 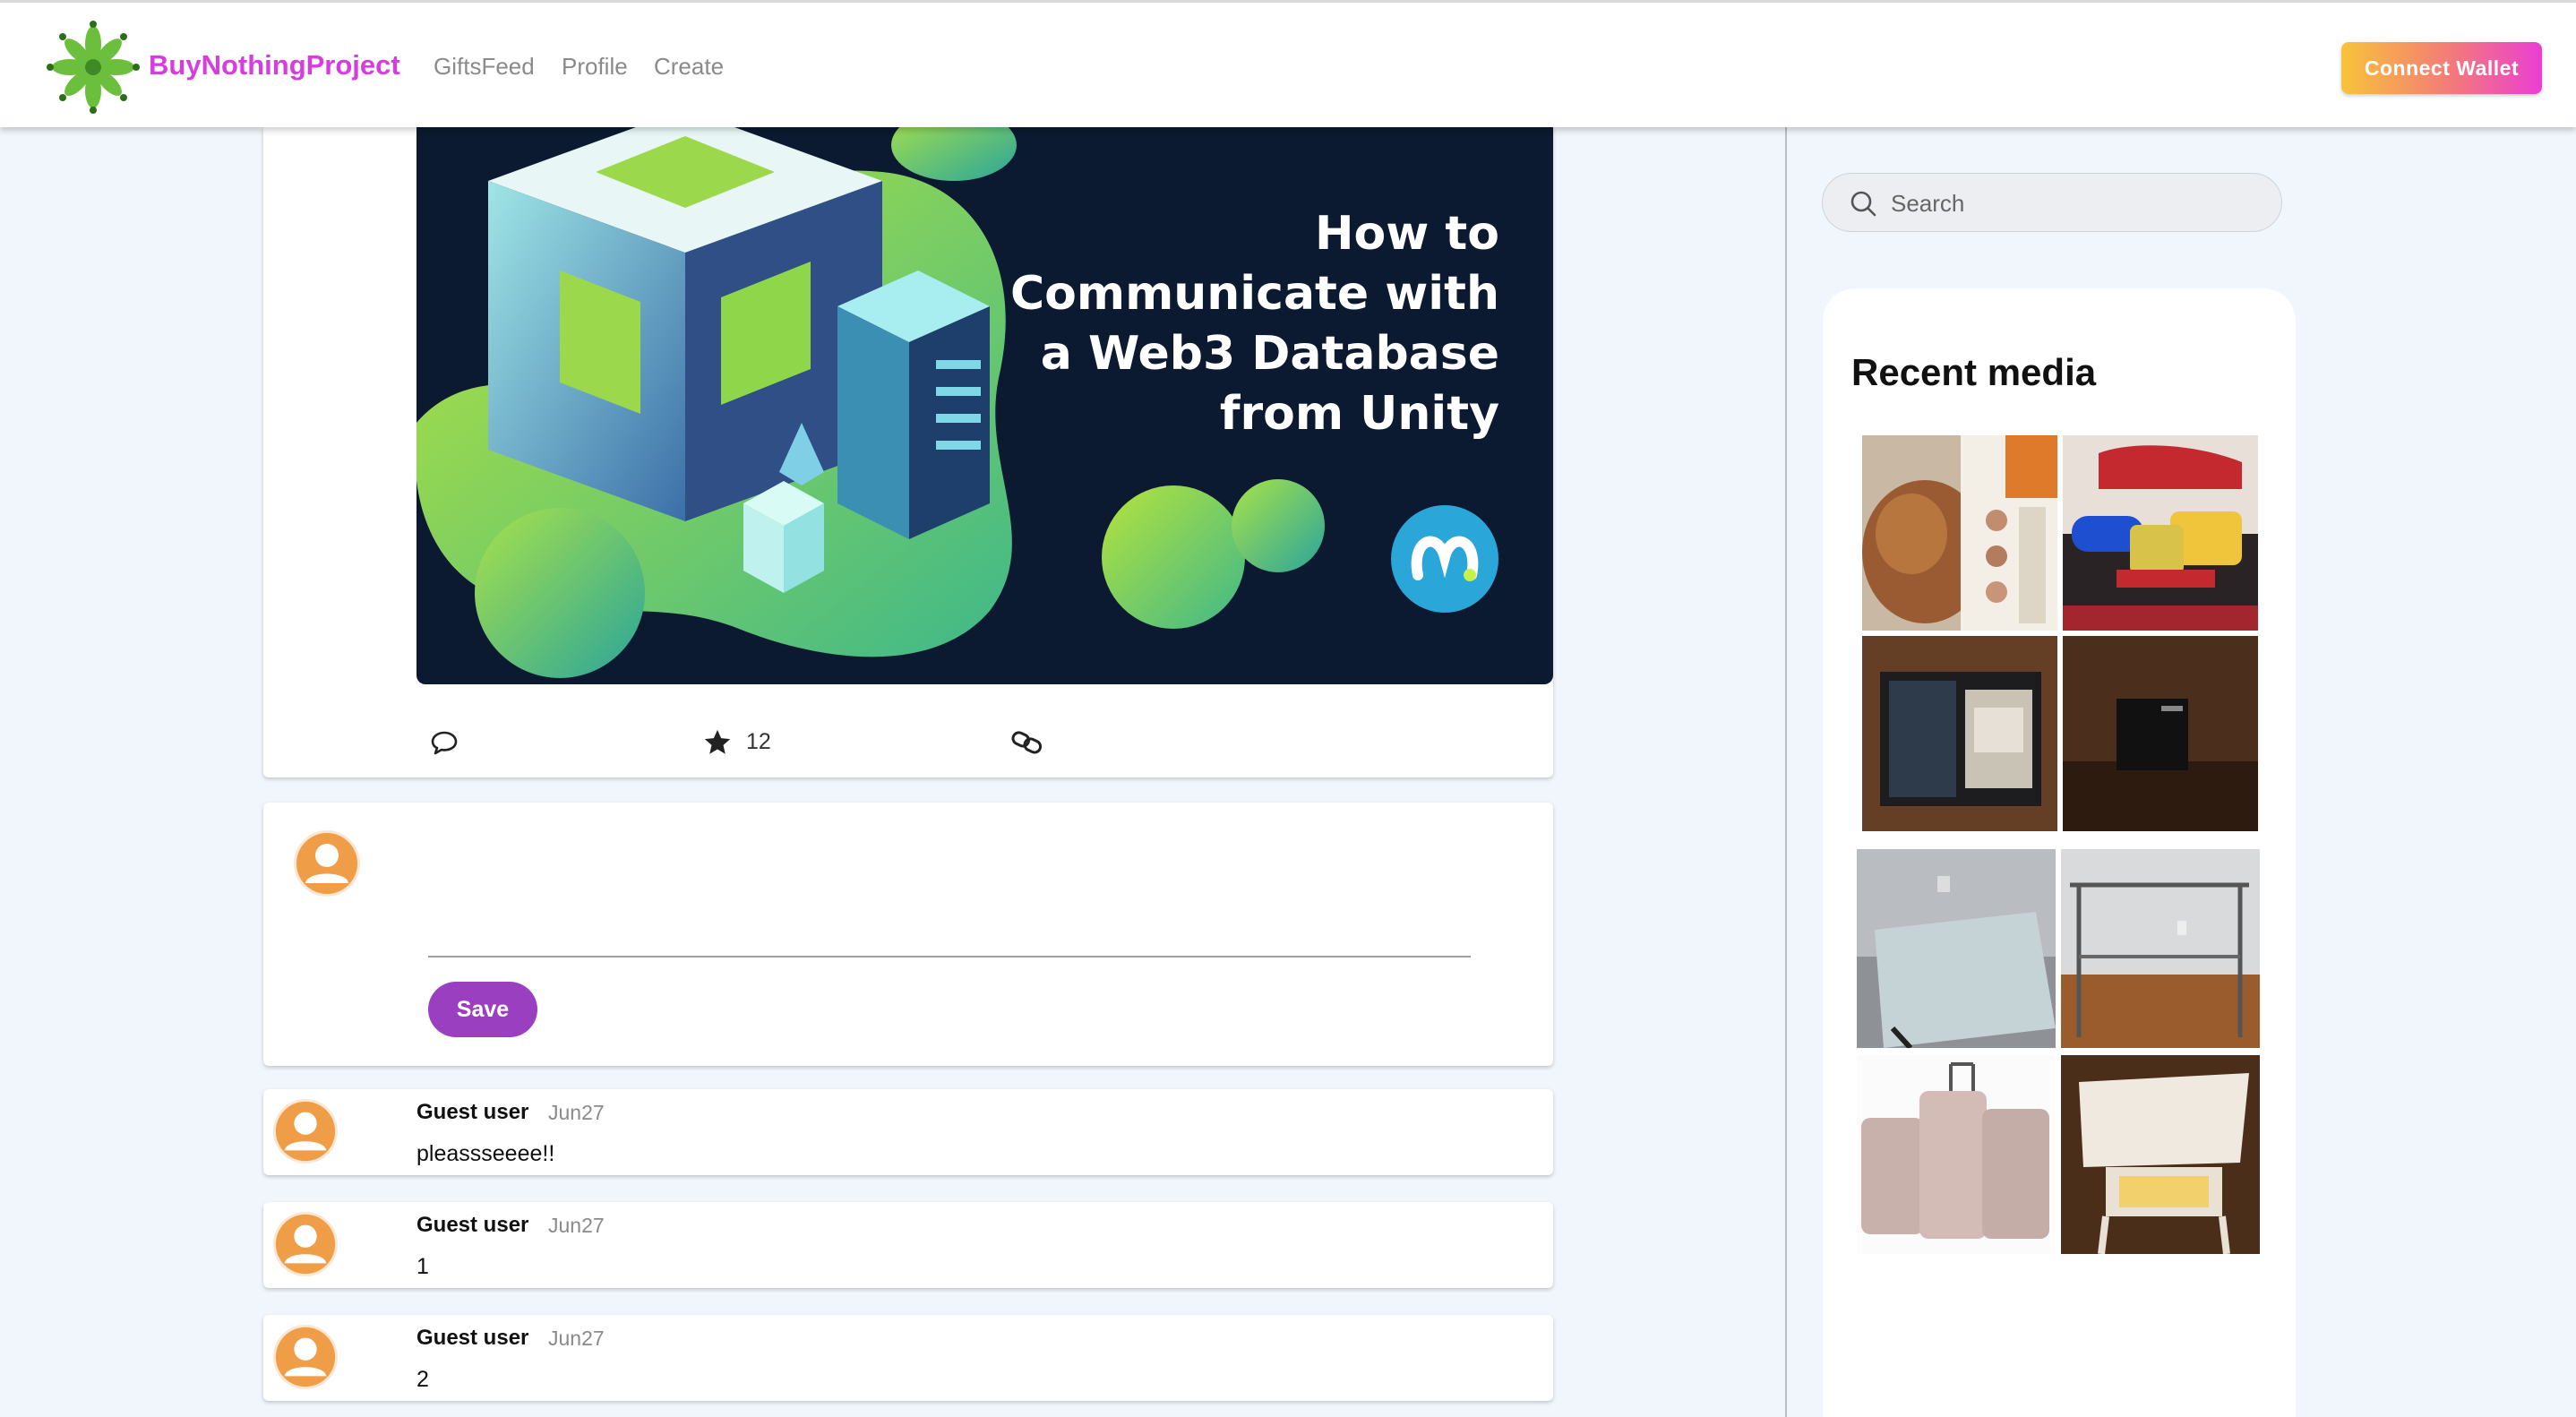 I want to click on search-input, so click(x=2070, y=203).